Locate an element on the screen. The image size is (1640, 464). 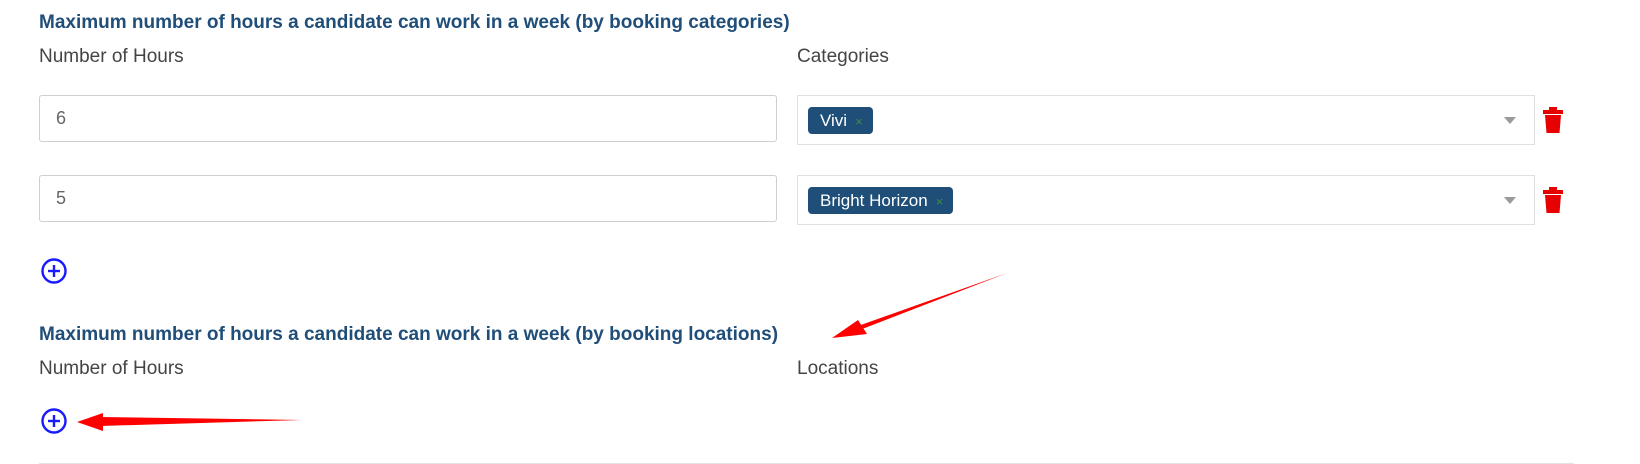
annotation-arrow-upper is located at coordinates (919, 305).